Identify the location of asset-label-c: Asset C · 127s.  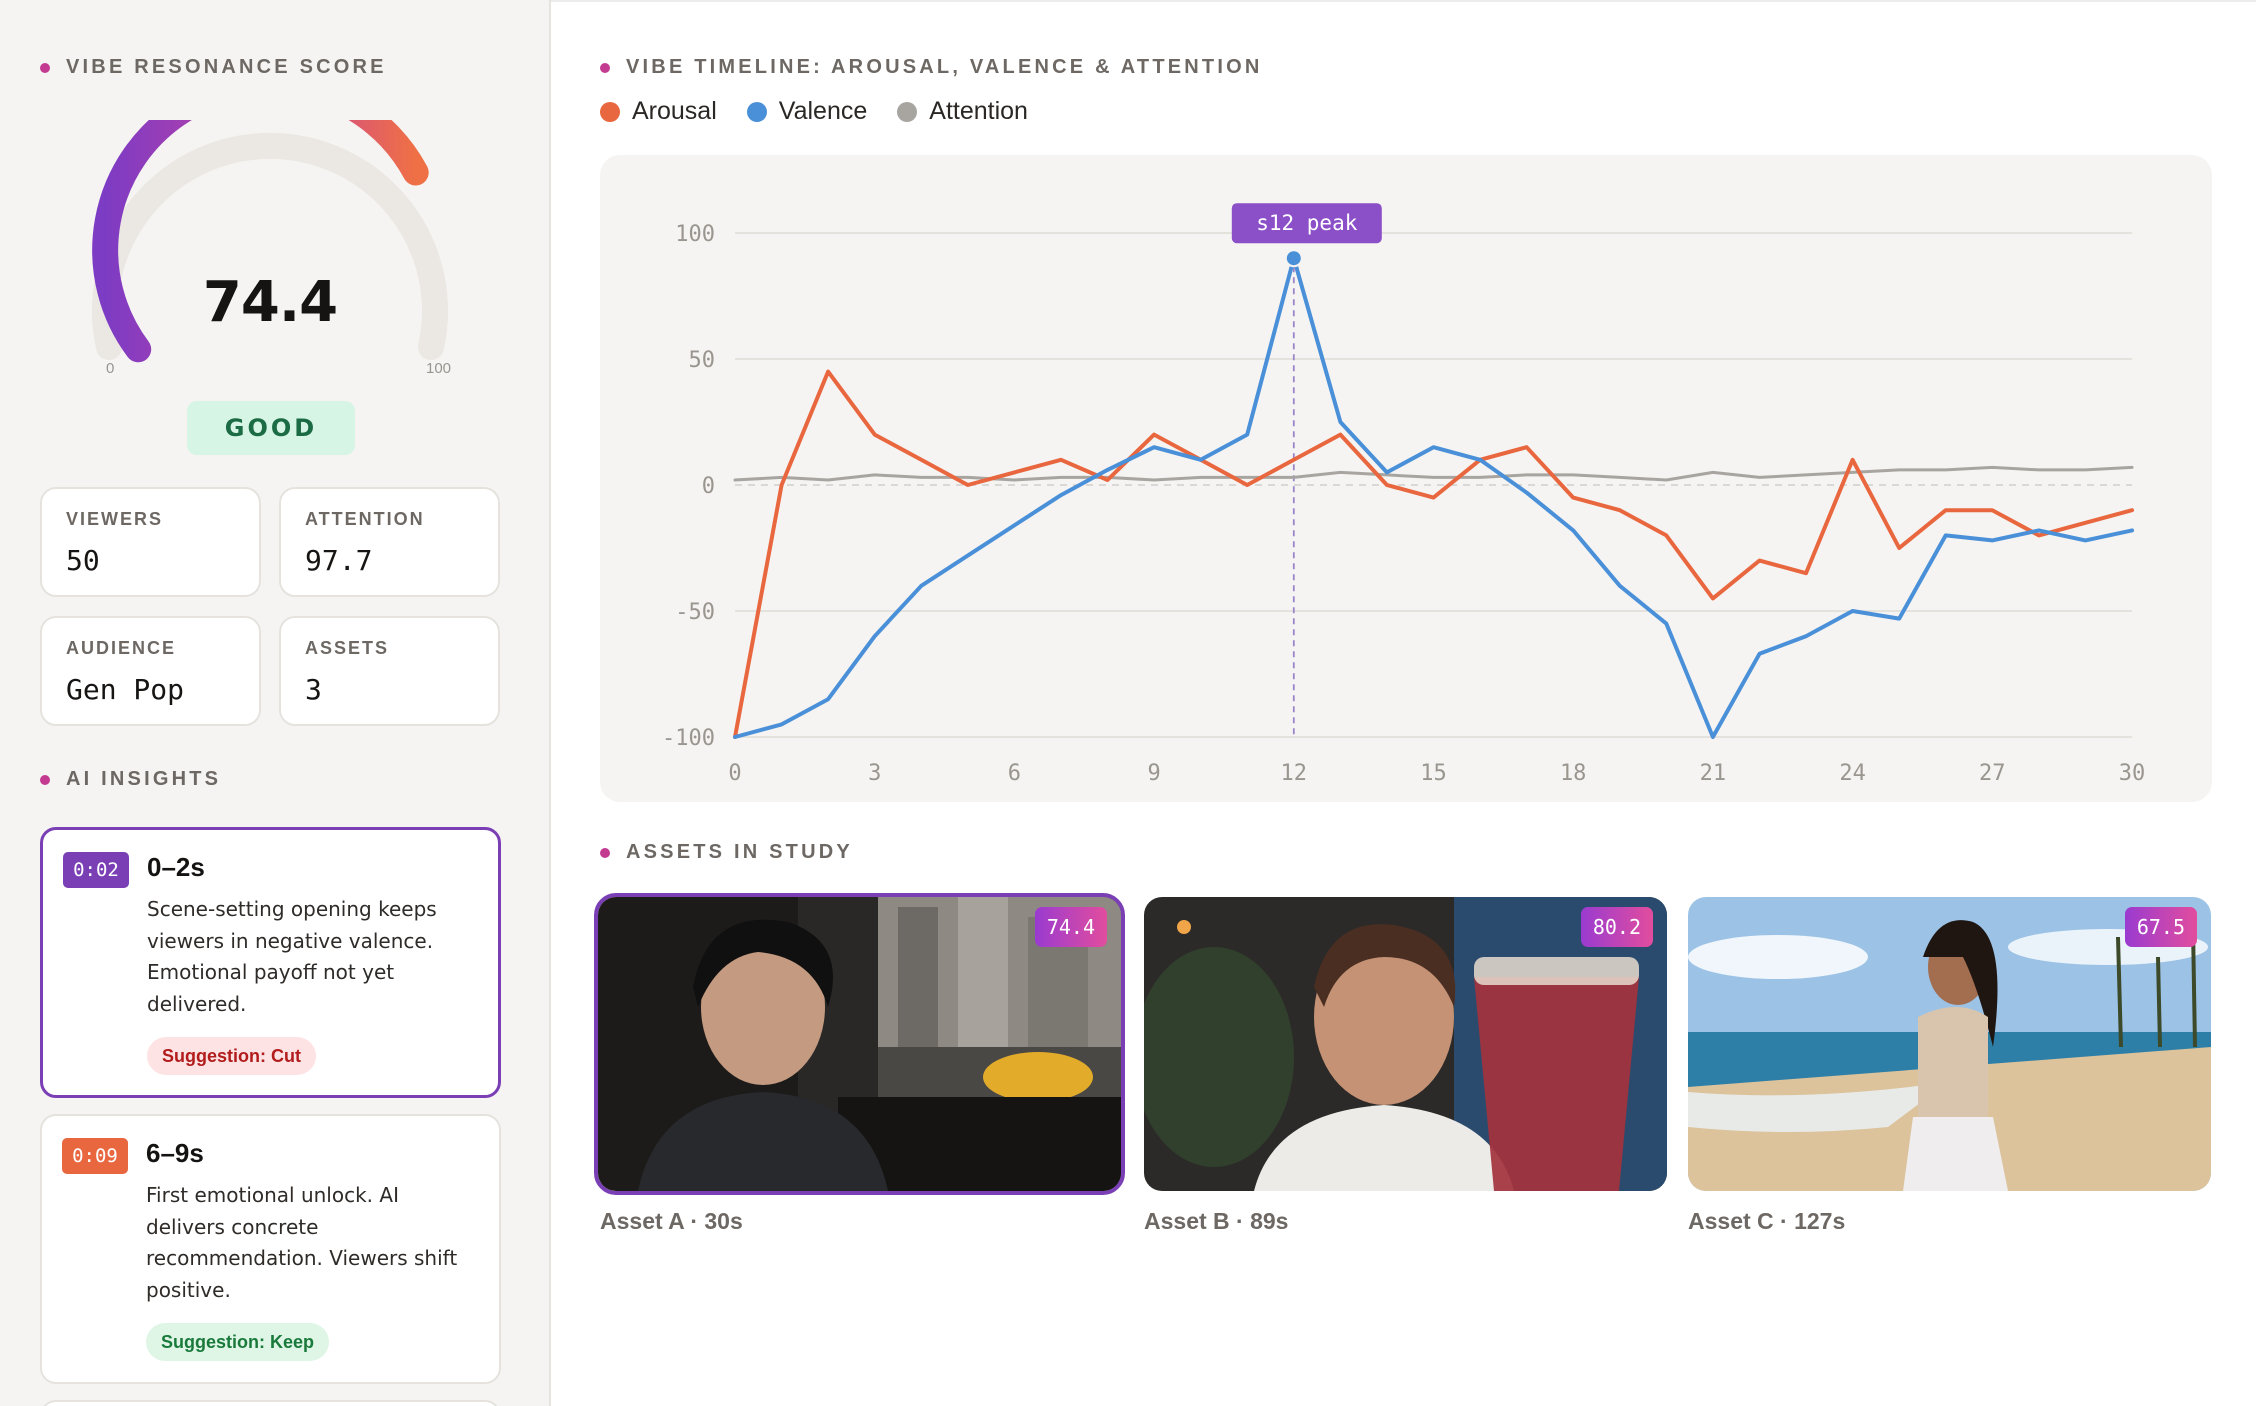
(1767, 1221).